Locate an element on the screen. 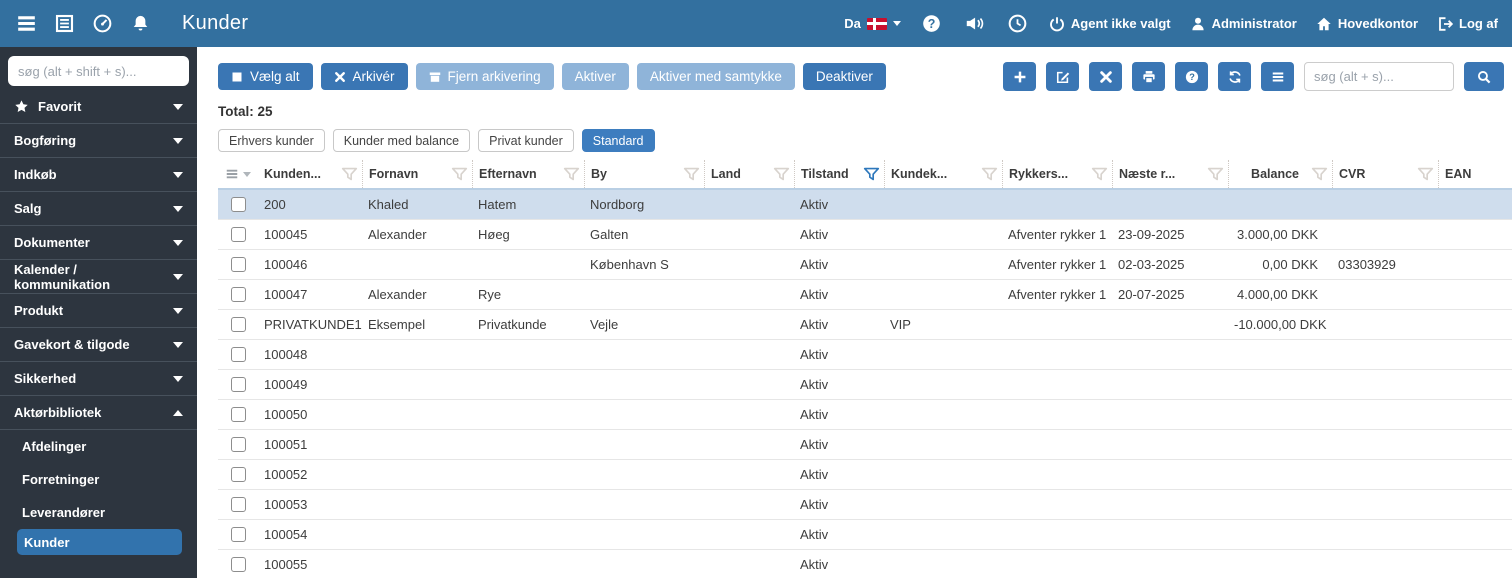 Image resolution: width=1512 pixels, height=578 pixels. topbar-item-logout: Log af is located at coordinates (1467, 24).